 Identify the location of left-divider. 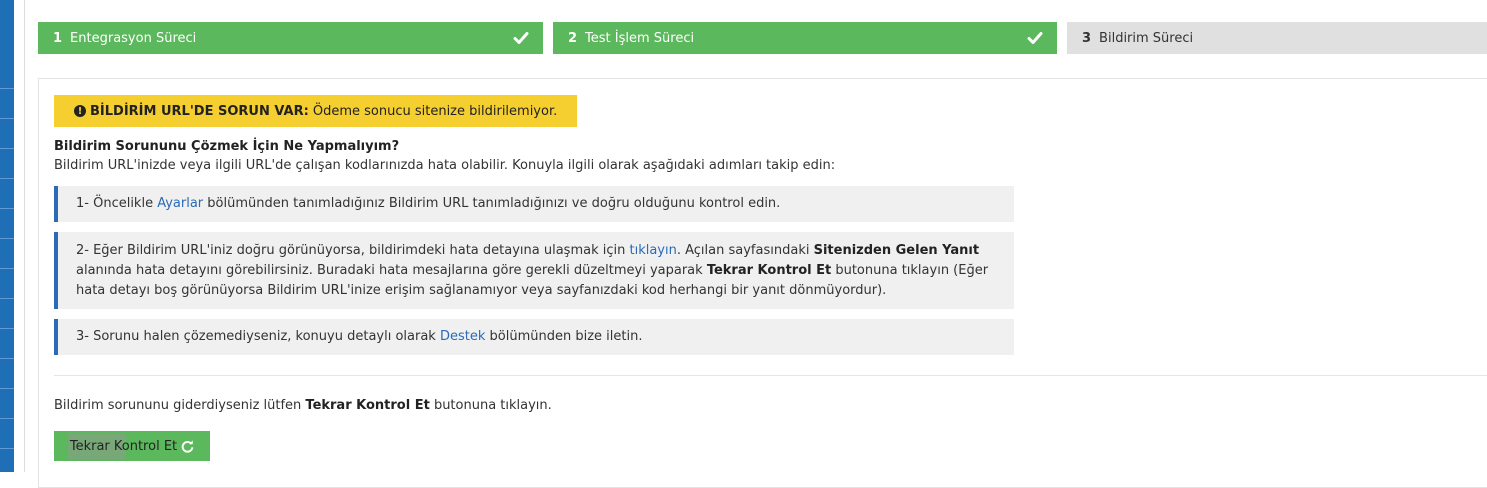
(24, 236).